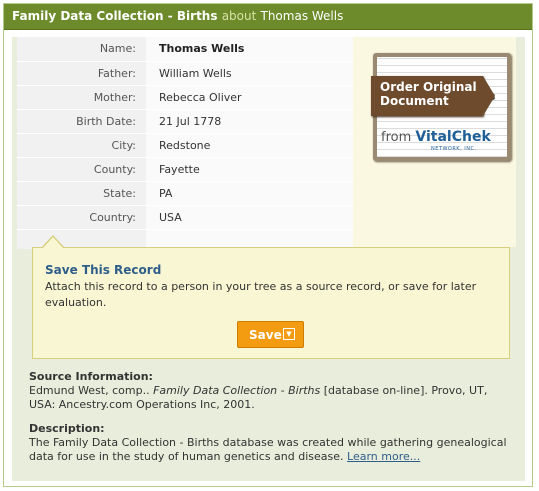 The width and height of the screenshot is (539, 491). I want to click on record-row: County: Fayette, so click(185, 169).